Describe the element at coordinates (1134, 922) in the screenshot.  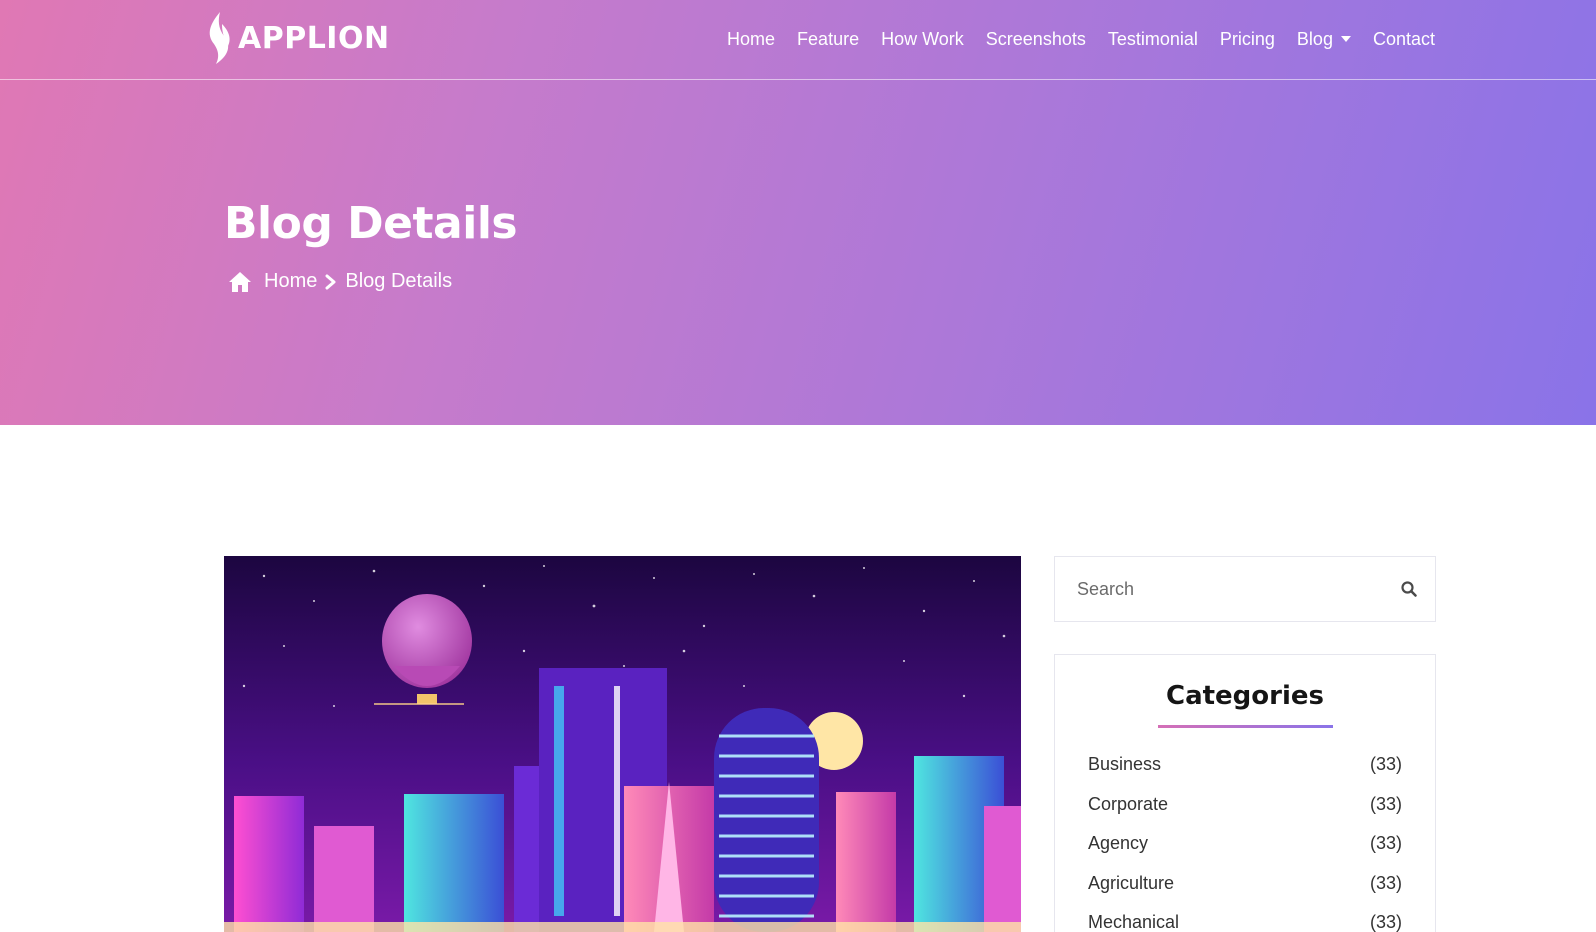
I see `category-label: Mechanical` at that location.